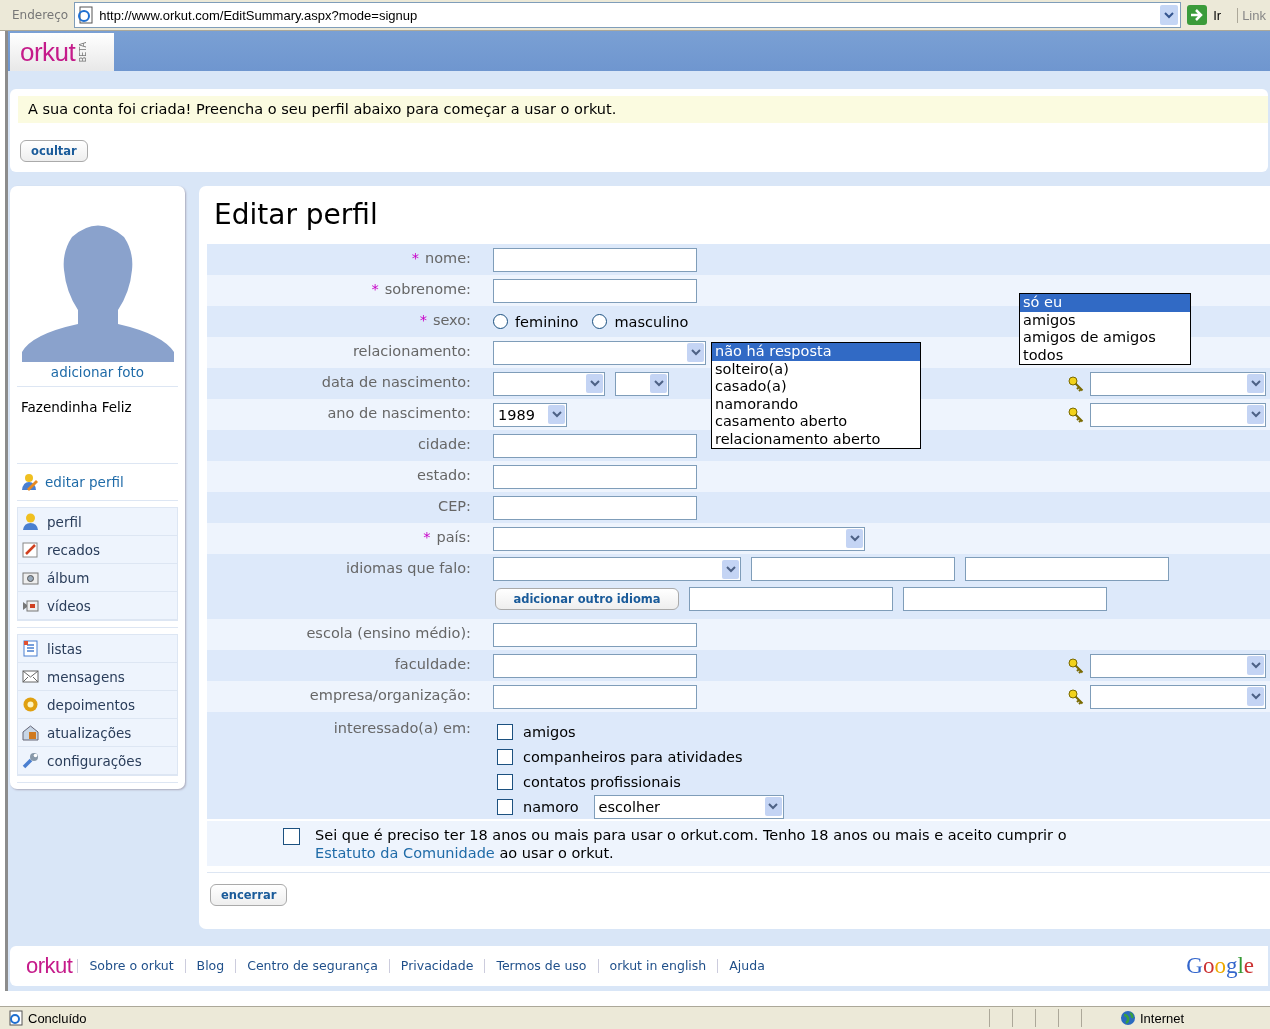  What do you see at coordinates (530, 414) in the screenshot?
I see `year-dropdown: 1989` at bounding box center [530, 414].